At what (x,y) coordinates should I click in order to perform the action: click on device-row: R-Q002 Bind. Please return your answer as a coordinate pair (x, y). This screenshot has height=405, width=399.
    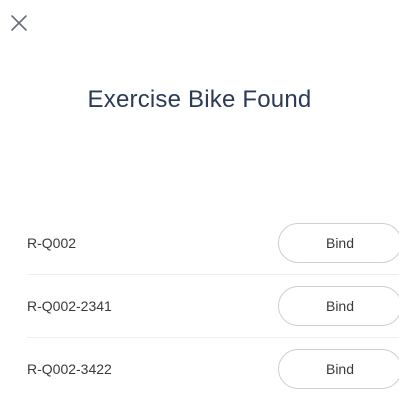
    Looking at the image, I should click on (213, 243).